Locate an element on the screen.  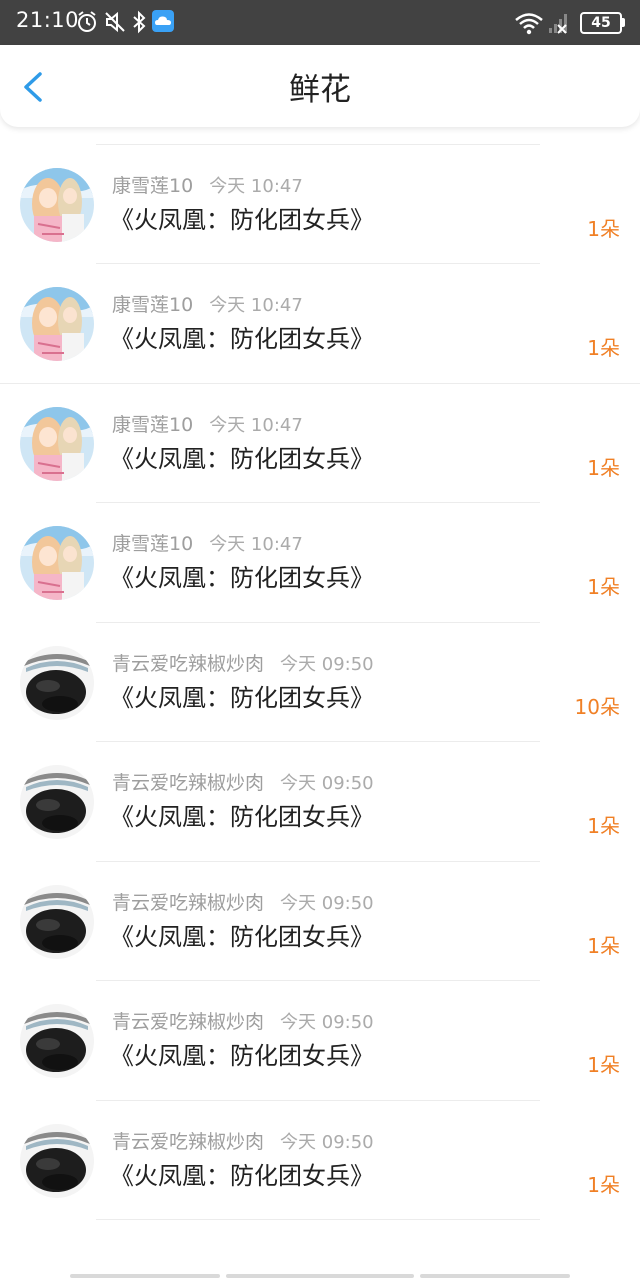
status-bar: 21:10 45 is located at coordinates (320, 22).